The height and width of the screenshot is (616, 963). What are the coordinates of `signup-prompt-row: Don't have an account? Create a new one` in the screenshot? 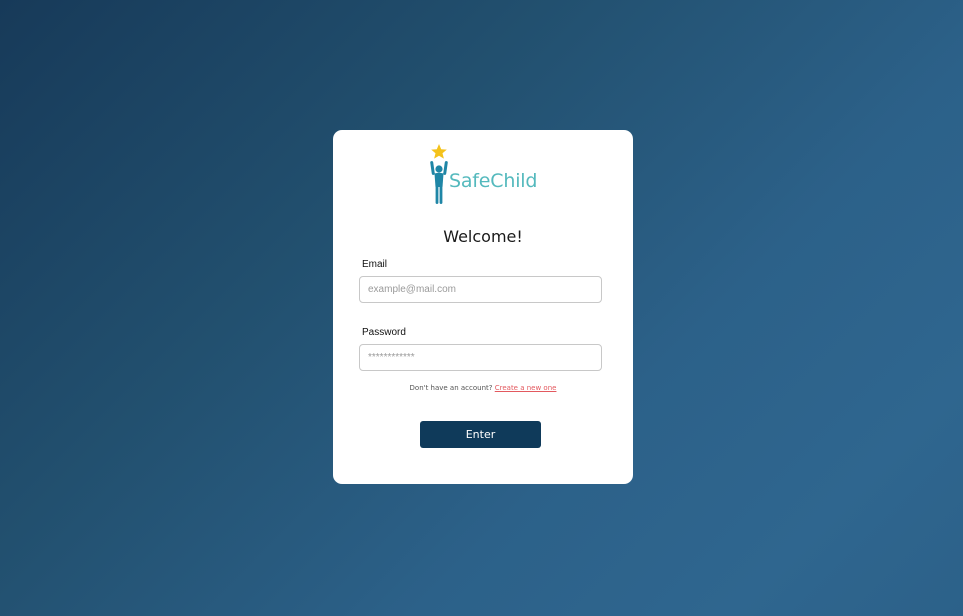 It's located at (483, 388).